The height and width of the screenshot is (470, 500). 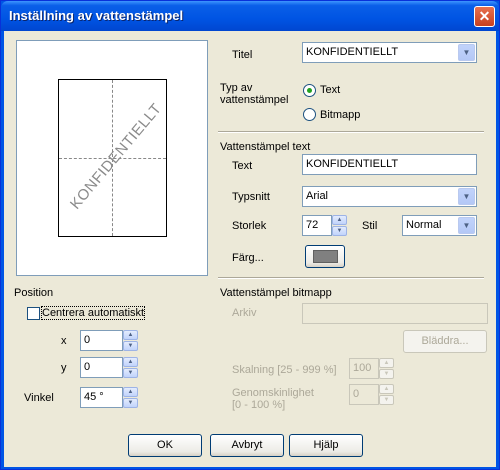 I want to click on font-label: Typsnitt, so click(x=251, y=197).